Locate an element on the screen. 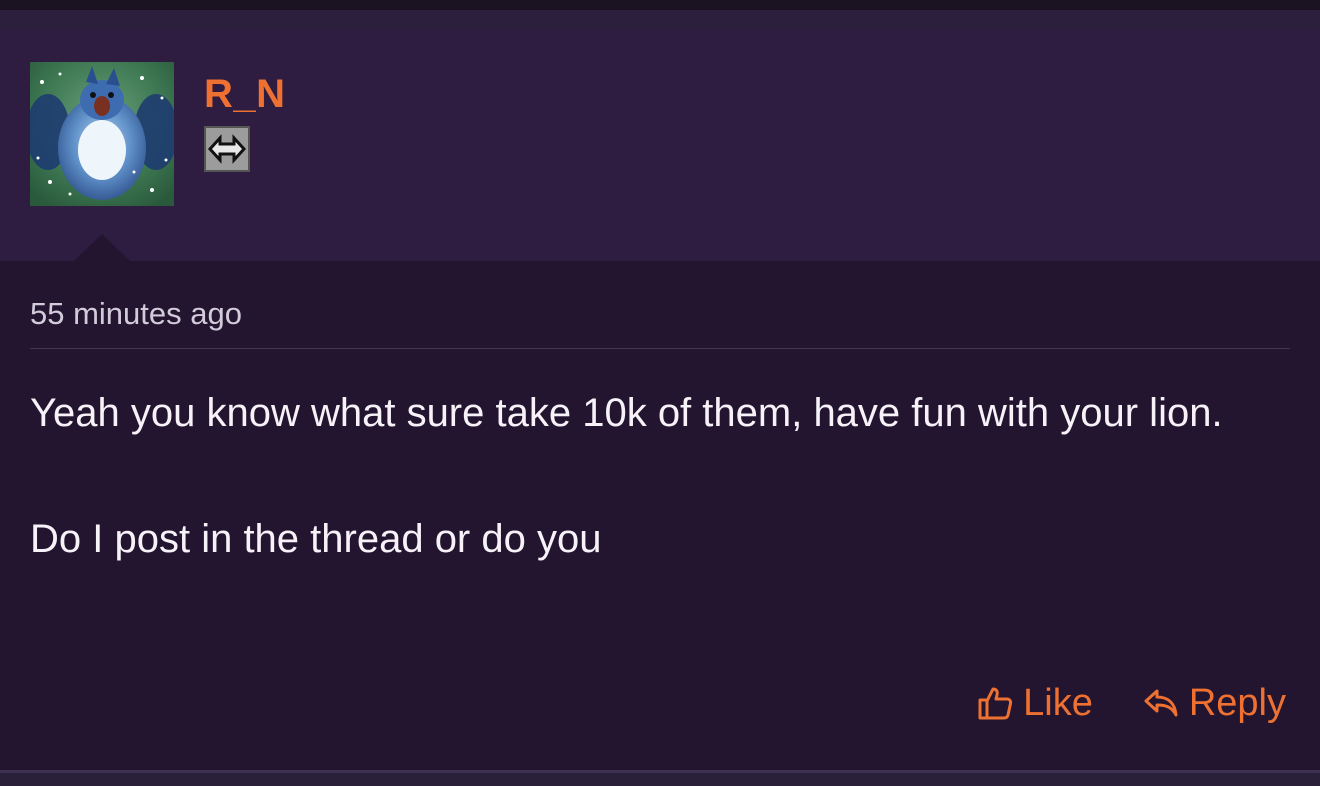 This screenshot has width=1320, height=786. bird-avatar-image is located at coordinates (102, 134).